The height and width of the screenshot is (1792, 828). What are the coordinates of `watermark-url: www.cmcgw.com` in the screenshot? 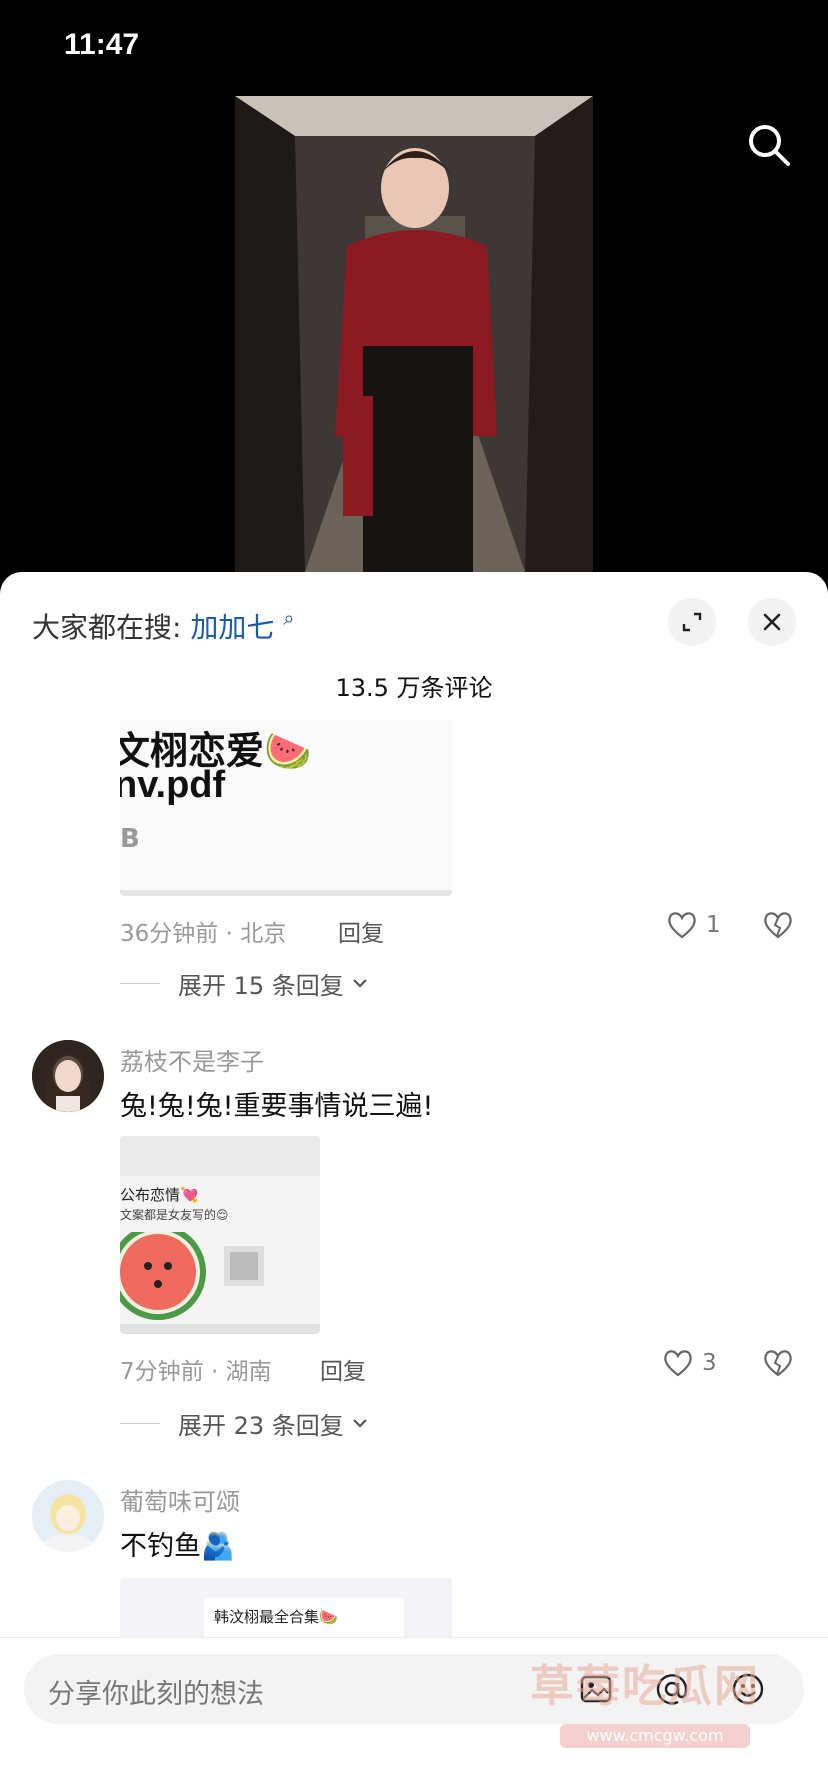 It's located at (655, 1736).